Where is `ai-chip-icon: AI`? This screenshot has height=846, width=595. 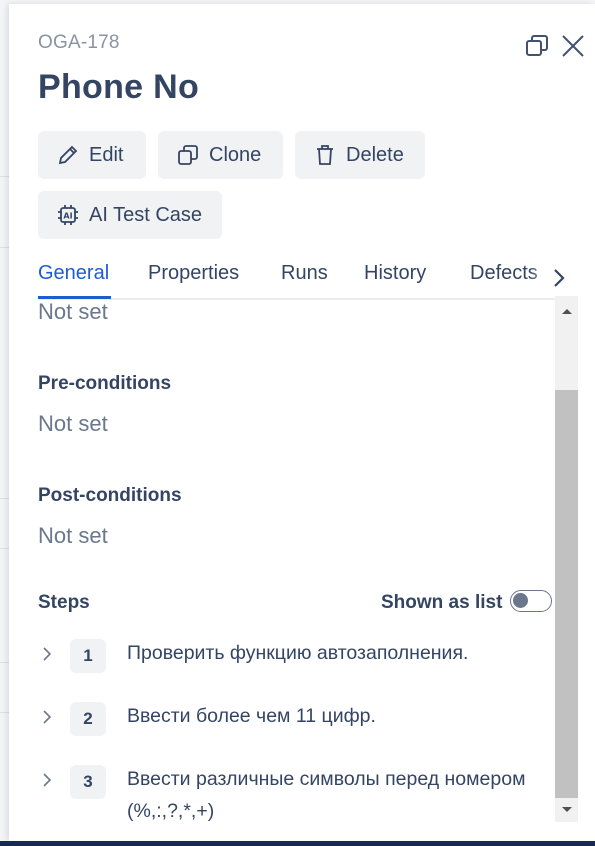
ai-chip-icon: AI is located at coordinates (68, 215).